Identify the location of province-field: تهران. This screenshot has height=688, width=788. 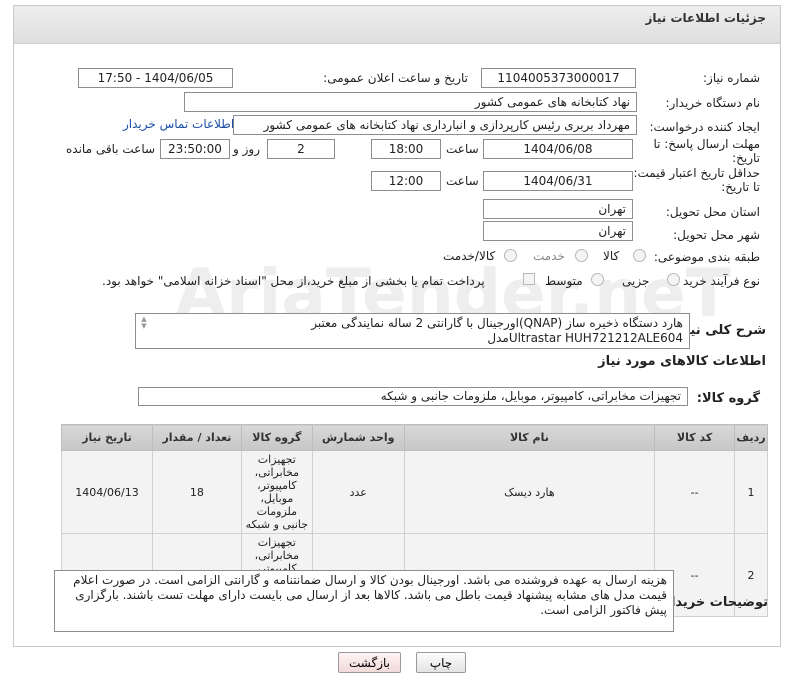
(558, 209).